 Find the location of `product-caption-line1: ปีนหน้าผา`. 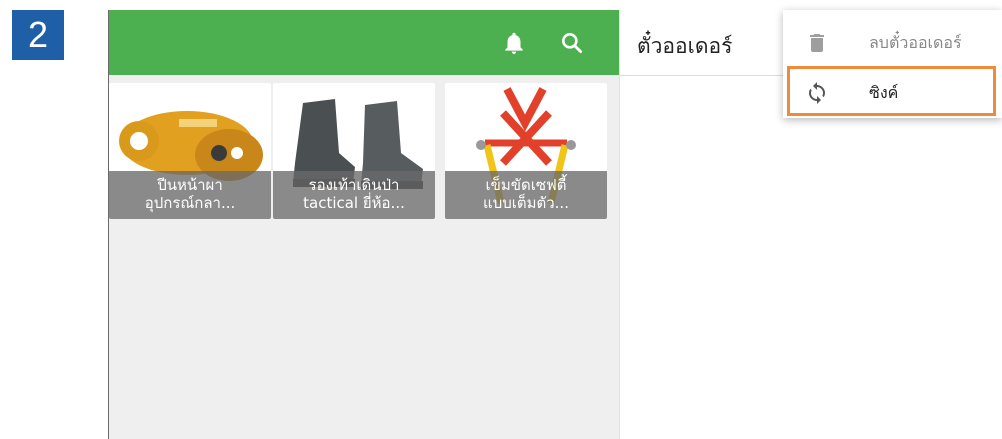

product-caption-line1: ปีนหน้าผา is located at coordinates (190, 185).